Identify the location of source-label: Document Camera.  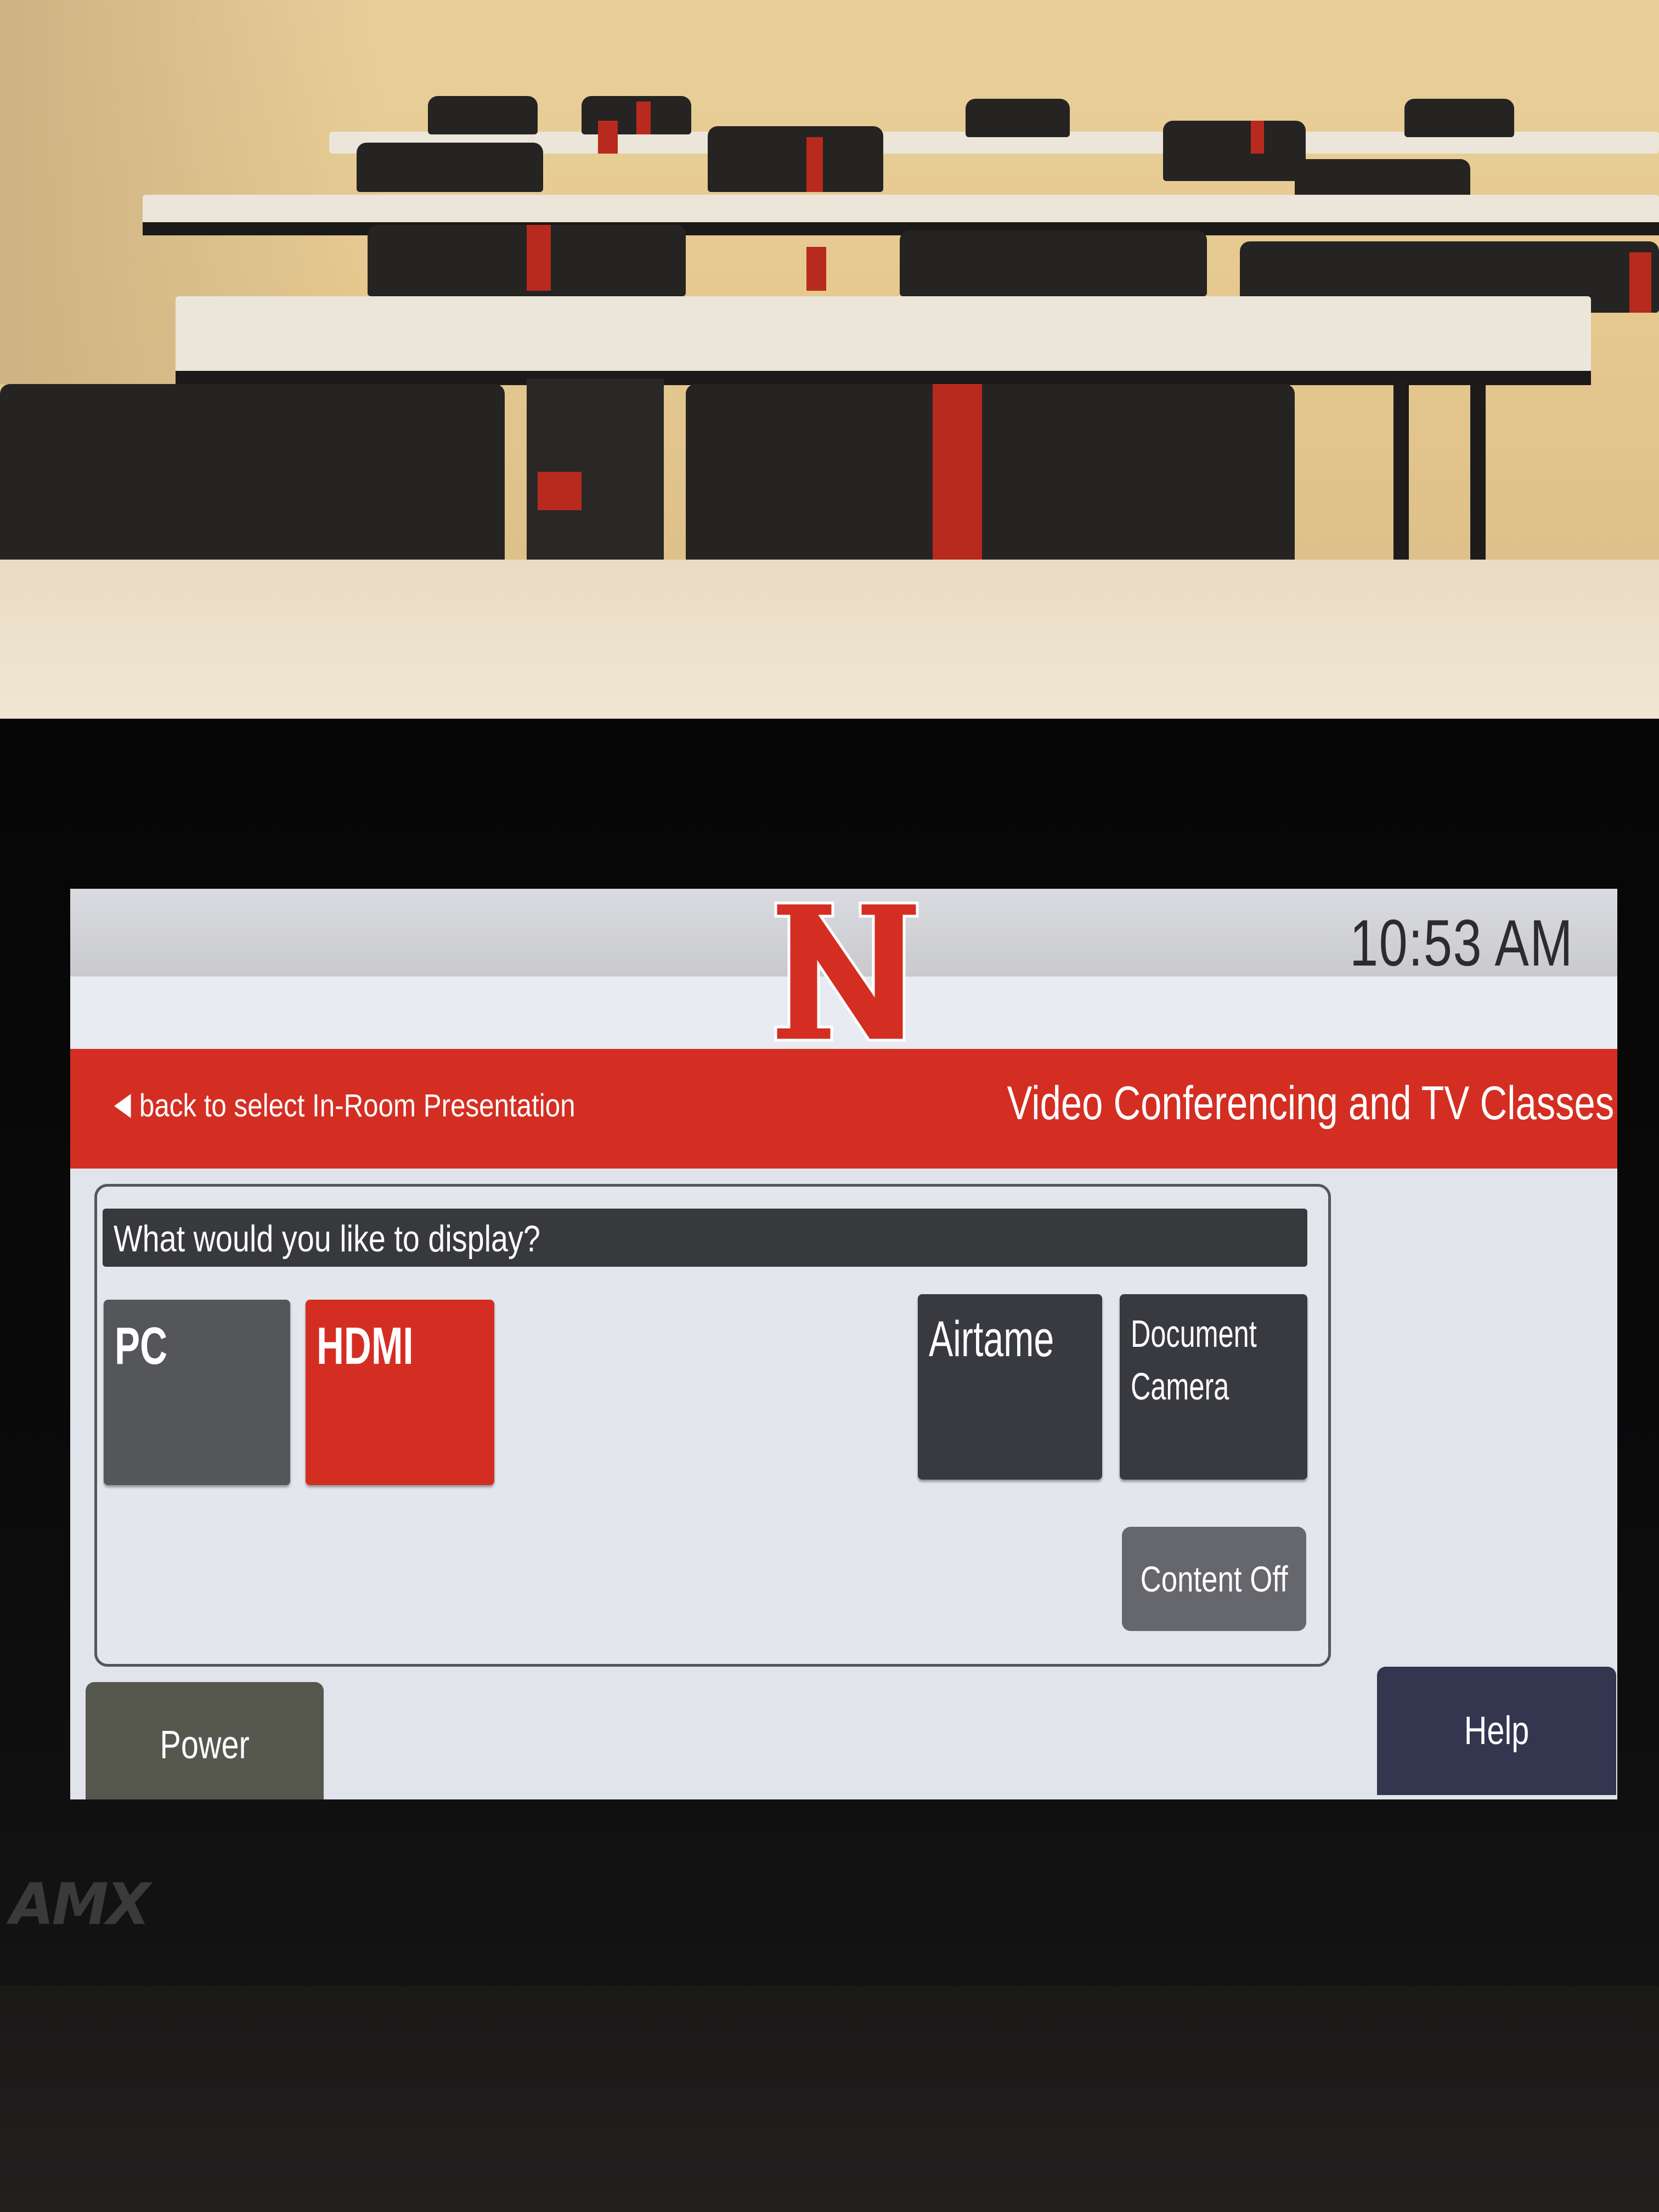
(1194, 1360).